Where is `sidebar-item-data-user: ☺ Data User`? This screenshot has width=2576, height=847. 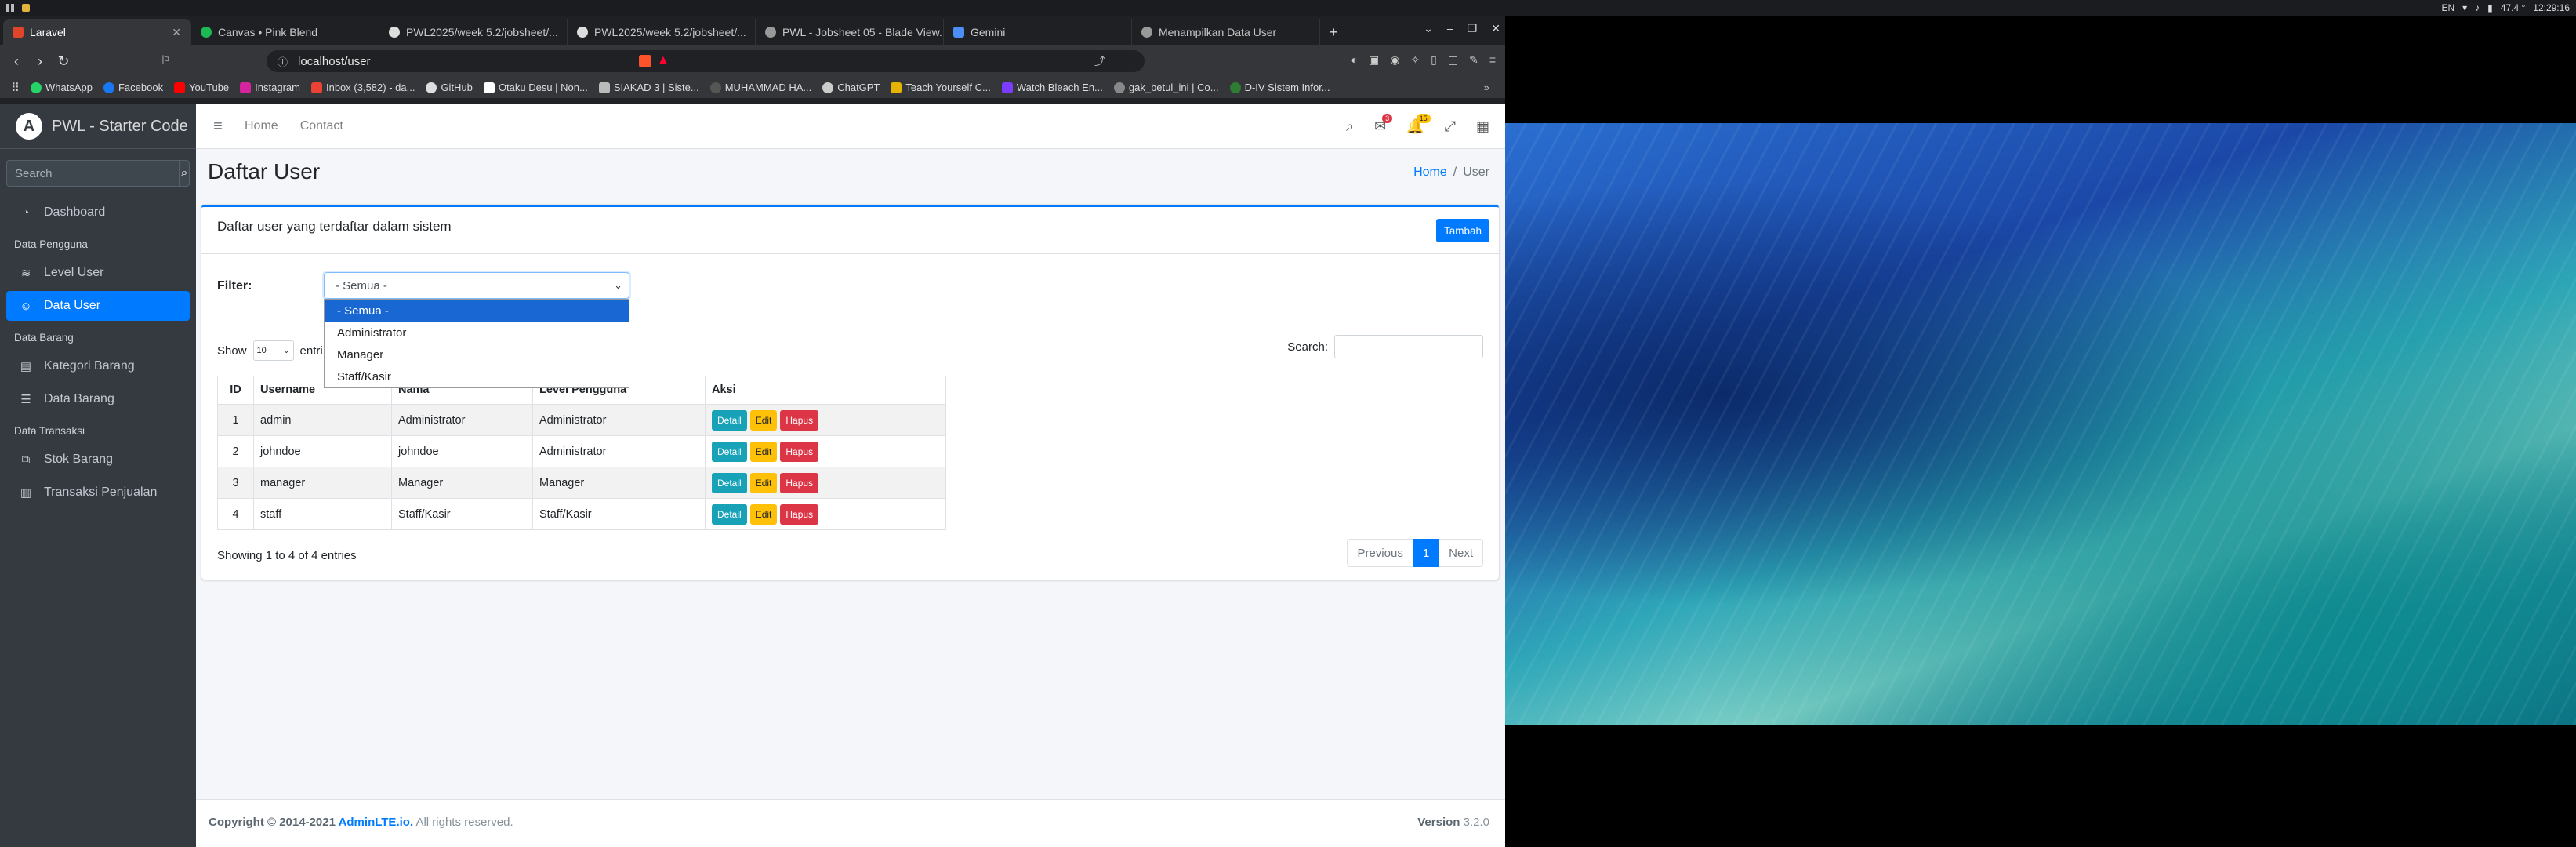 sidebar-item-data-user: ☺ Data User is located at coordinates (98, 306).